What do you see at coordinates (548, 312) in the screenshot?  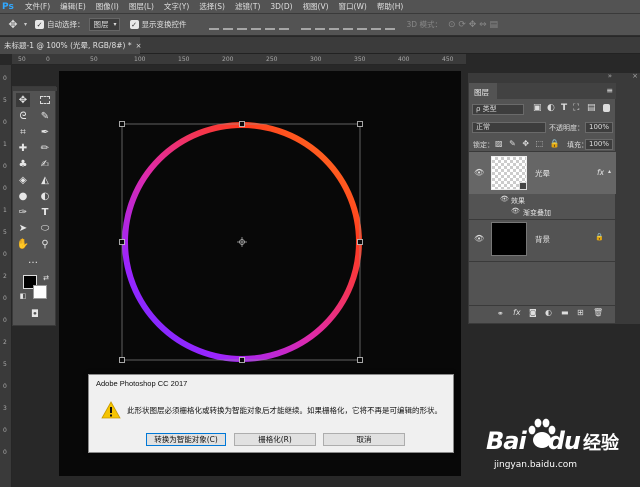 I see `adjustment-layer-icon: ◐` at bounding box center [548, 312].